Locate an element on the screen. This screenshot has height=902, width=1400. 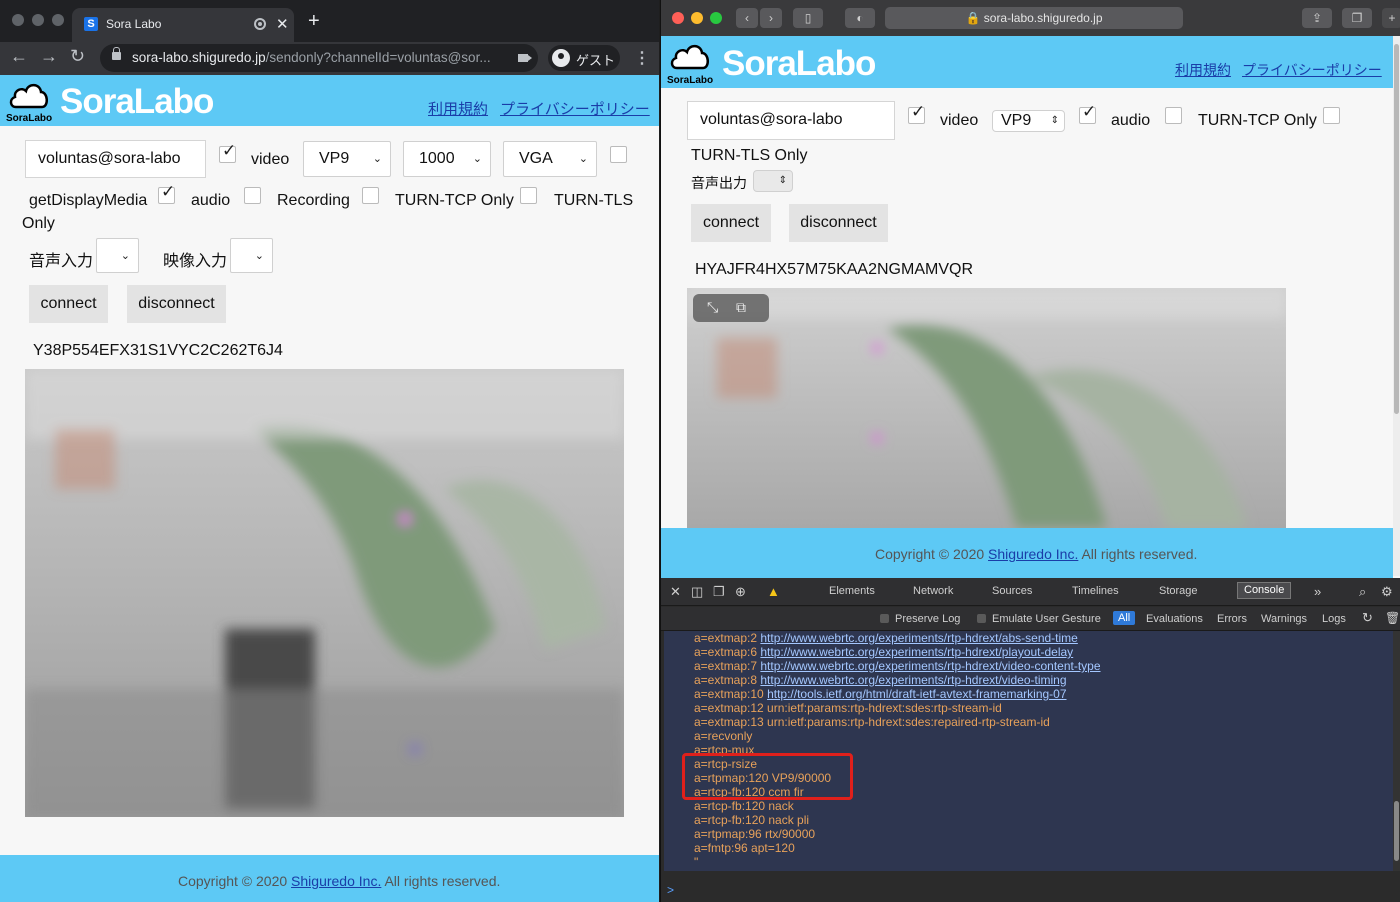
trash-icon: 🗑 is located at coordinates (1392, 618).